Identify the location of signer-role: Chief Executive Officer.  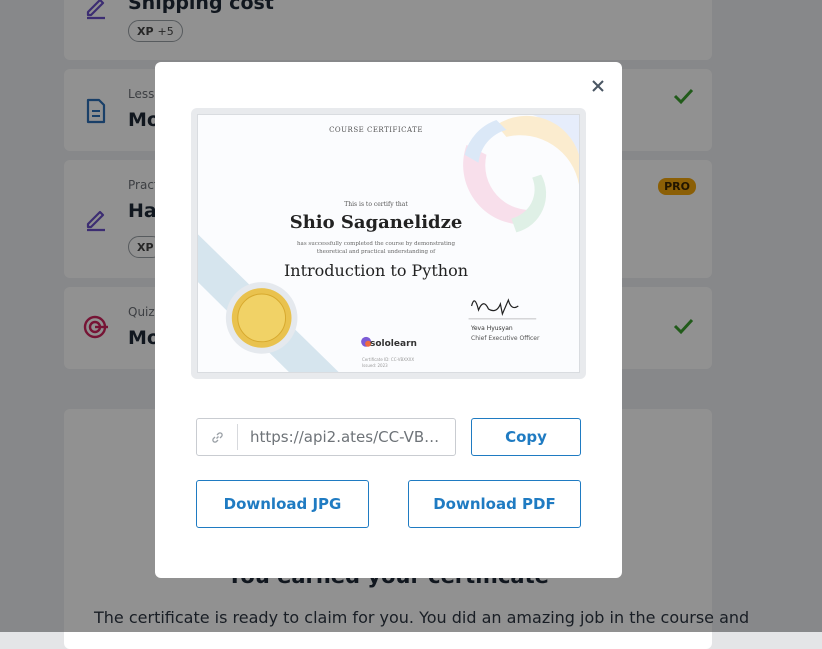
(505, 338).